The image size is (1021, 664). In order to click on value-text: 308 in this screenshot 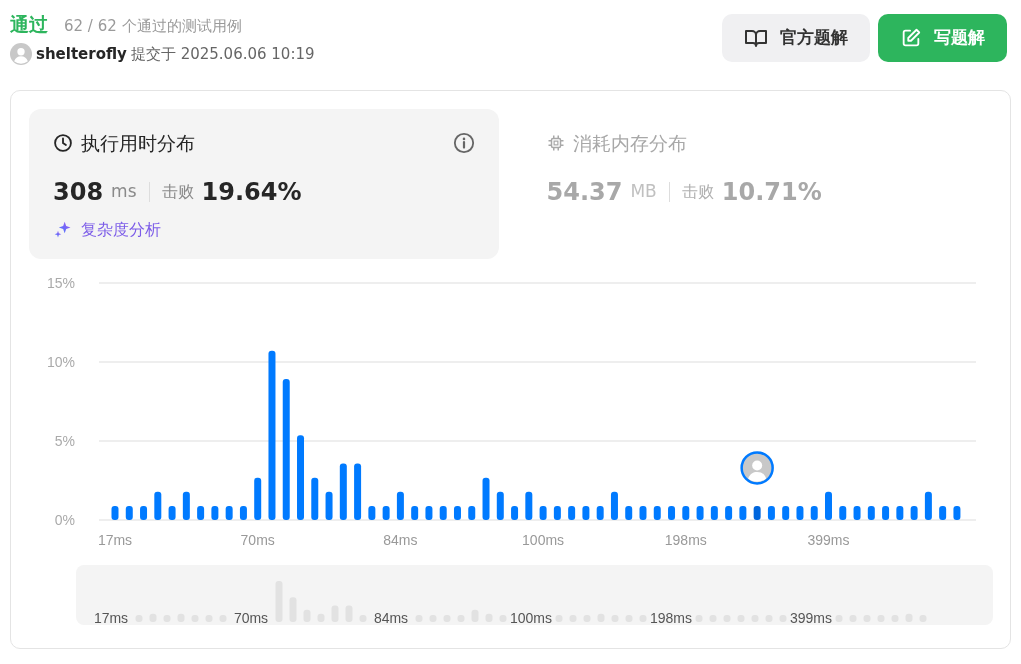, I will do `click(78, 192)`.